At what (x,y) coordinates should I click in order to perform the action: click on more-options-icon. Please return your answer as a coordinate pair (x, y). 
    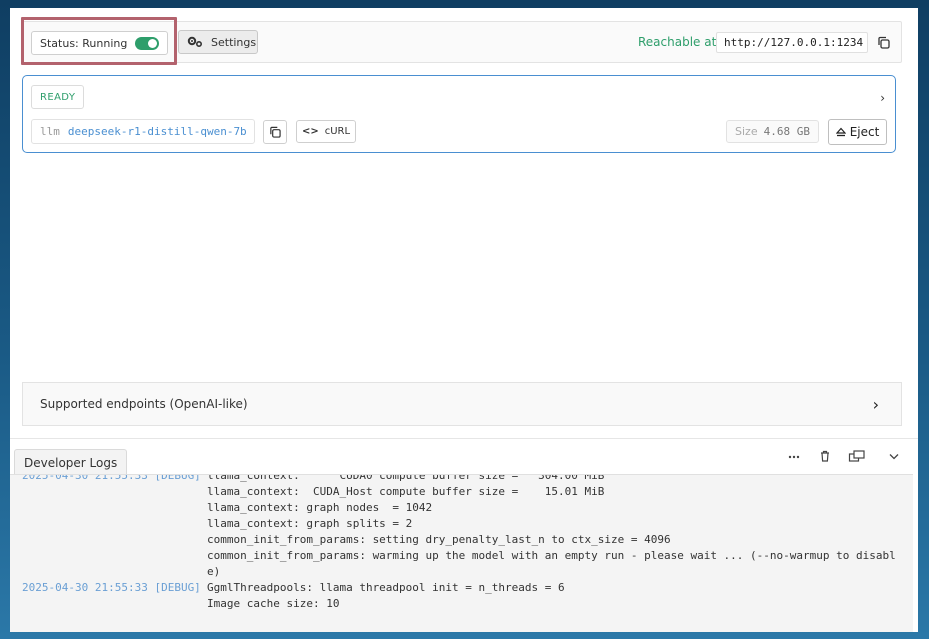
    Looking at the image, I should click on (794, 456).